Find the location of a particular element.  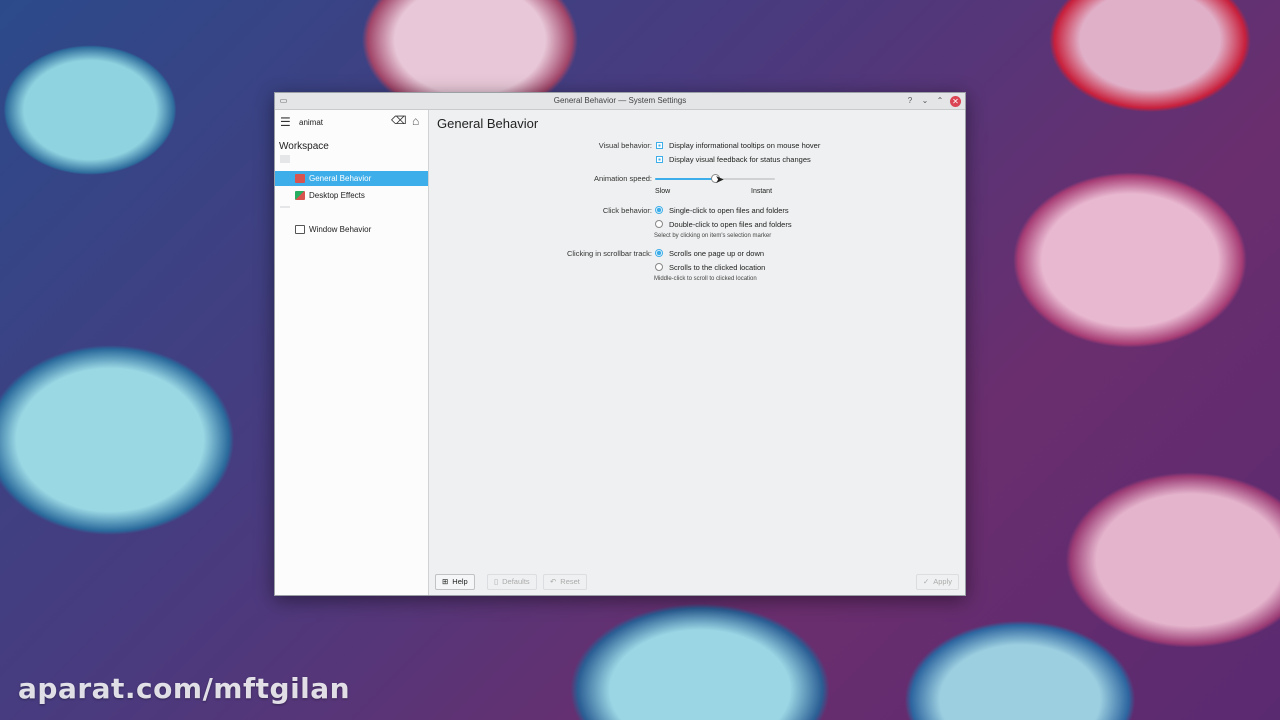

scroll-location-option-label: Scrolls to the clicked location is located at coordinates (717, 267).